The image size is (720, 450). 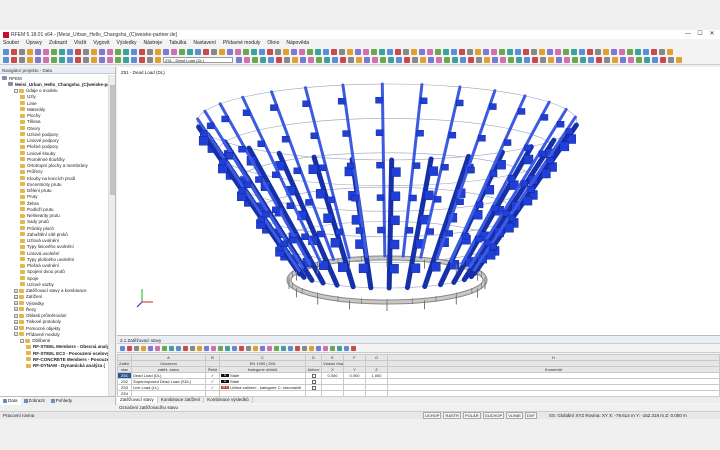 I want to click on tab-load-combinations: Kombinace zatížení, so click(x=181, y=400).